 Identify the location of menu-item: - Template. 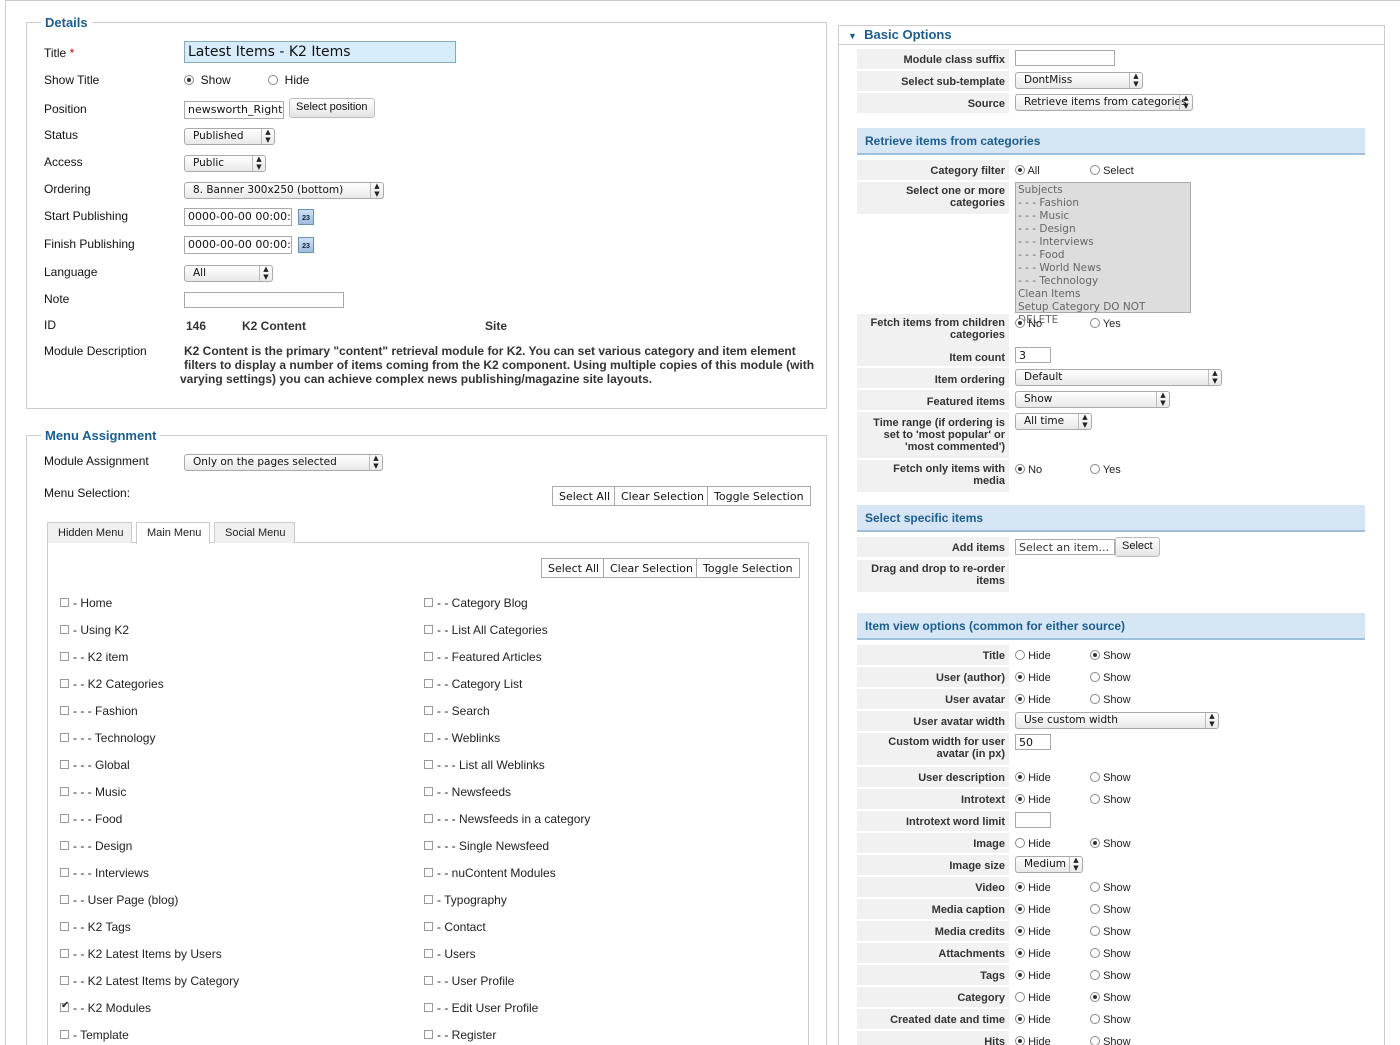
(94, 1035).